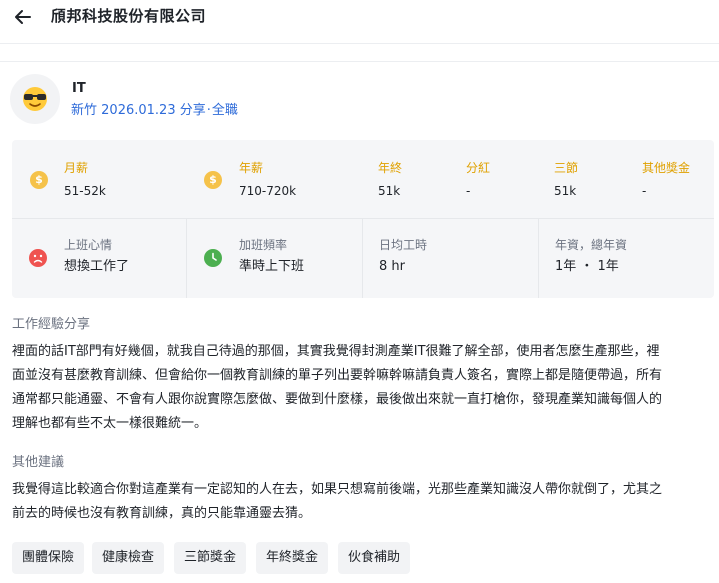  I want to click on daily-hours-value: 8 hr, so click(392, 266).